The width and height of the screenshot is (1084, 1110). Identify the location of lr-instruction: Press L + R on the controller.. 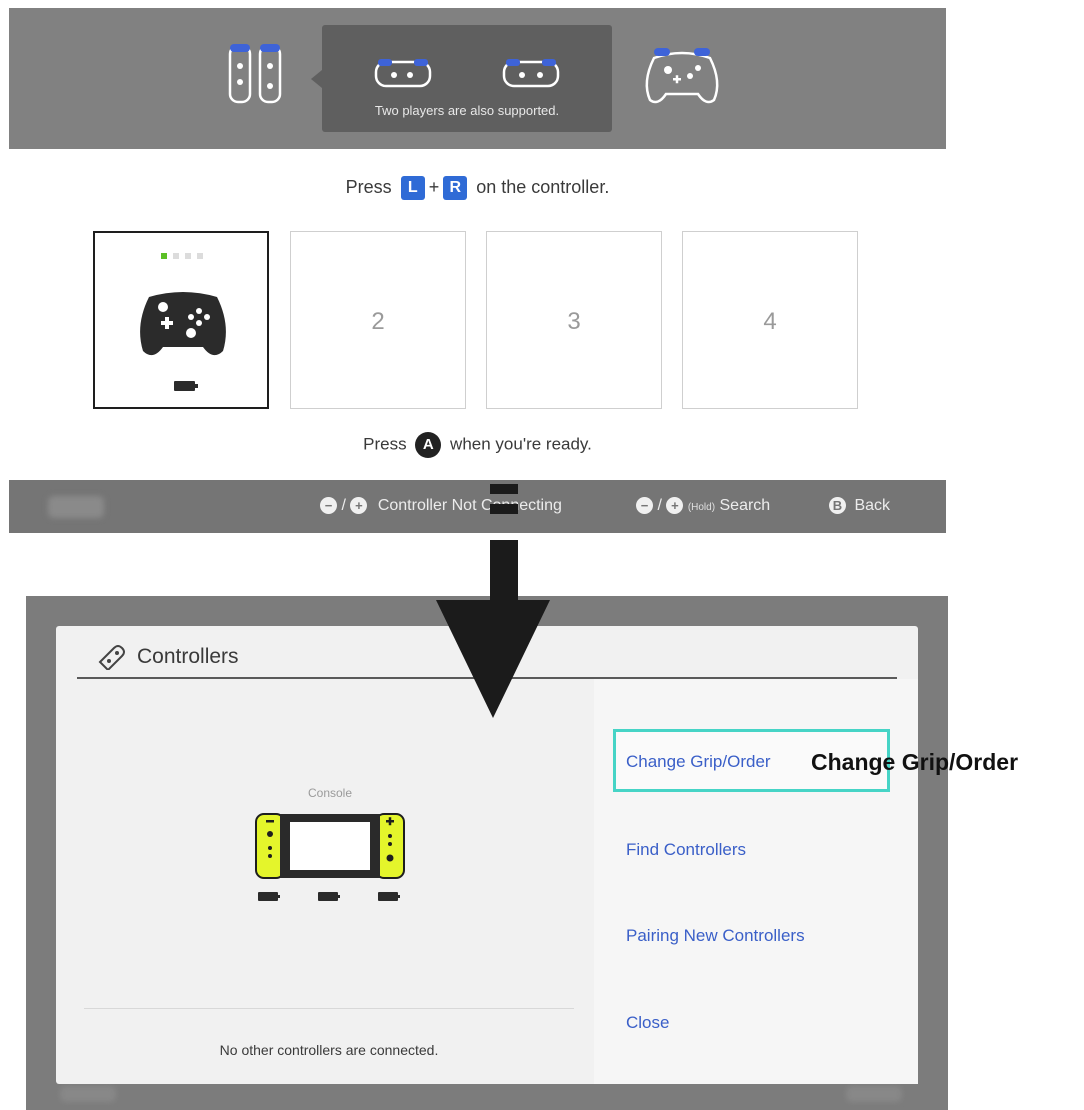
(477, 188).